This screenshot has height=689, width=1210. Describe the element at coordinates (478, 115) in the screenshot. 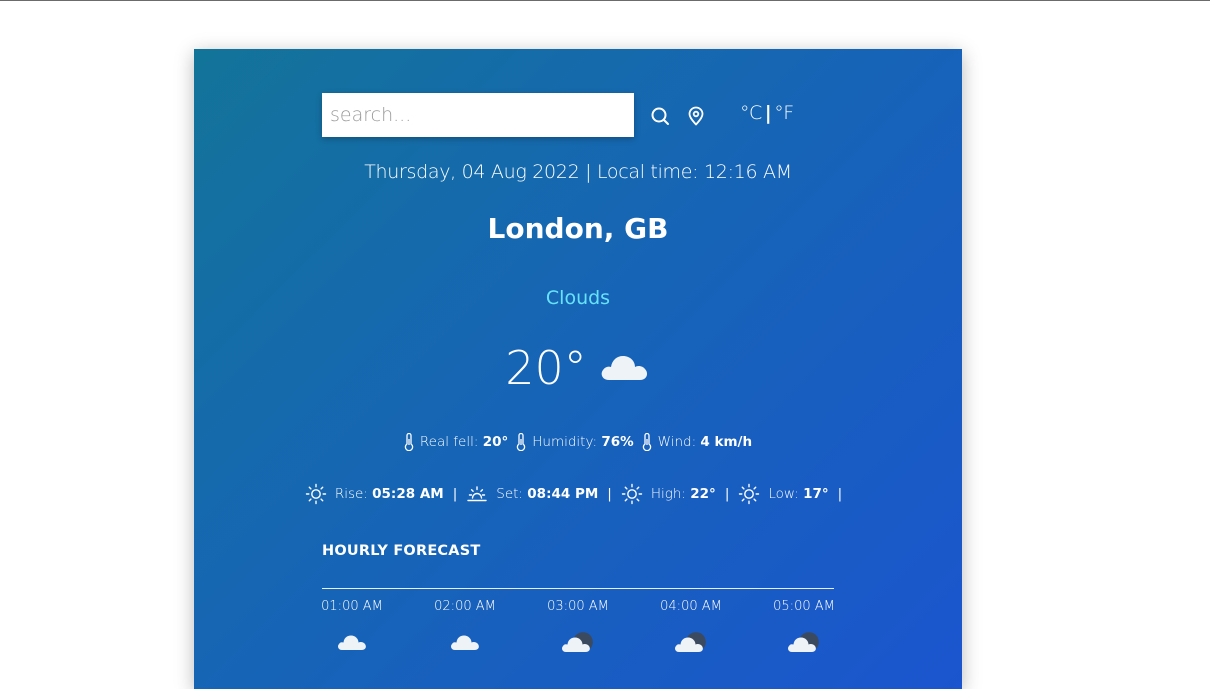

I see `search-input` at that location.